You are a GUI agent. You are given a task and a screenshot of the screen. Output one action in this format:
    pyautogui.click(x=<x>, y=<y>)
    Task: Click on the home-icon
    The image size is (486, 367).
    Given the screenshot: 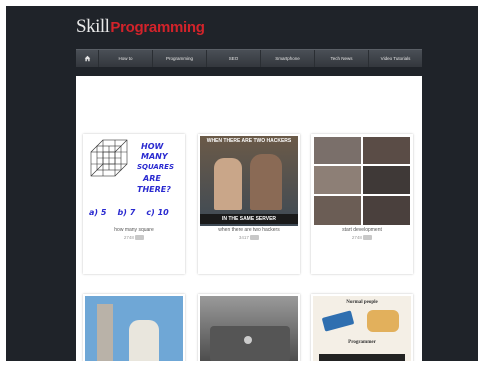 What is the action you would take?
    pyautogui.click(x=87, y=58)
    